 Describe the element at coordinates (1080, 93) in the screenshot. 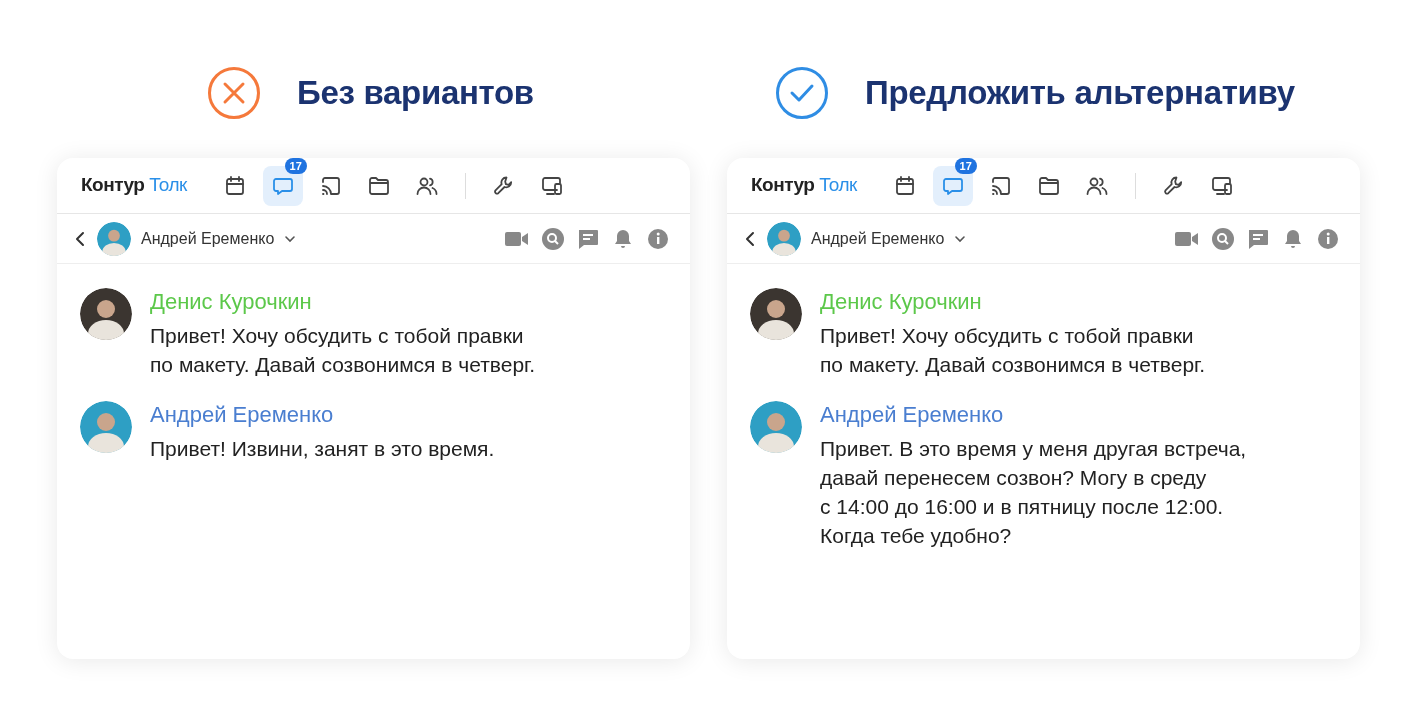

I see `heading: Предложить альтернативу` at that location.